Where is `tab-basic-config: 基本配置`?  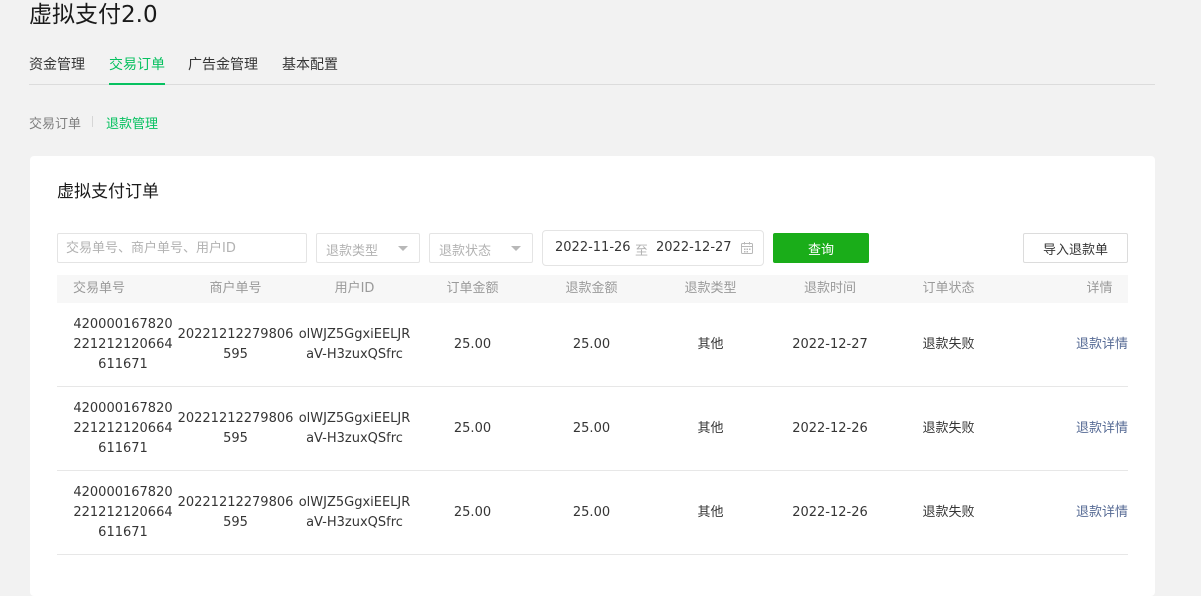
tab-basic-config: 基本配置 is located at coordinates (310, 65).